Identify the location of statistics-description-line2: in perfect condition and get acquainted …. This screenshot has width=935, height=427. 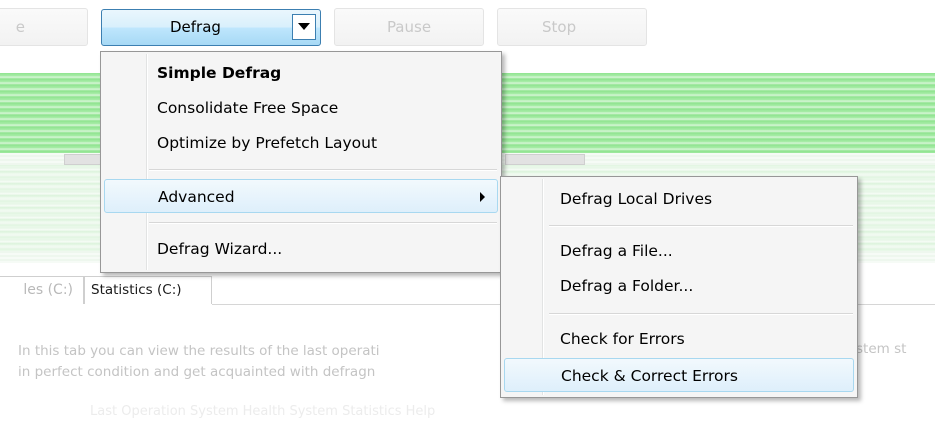
(197, 372).